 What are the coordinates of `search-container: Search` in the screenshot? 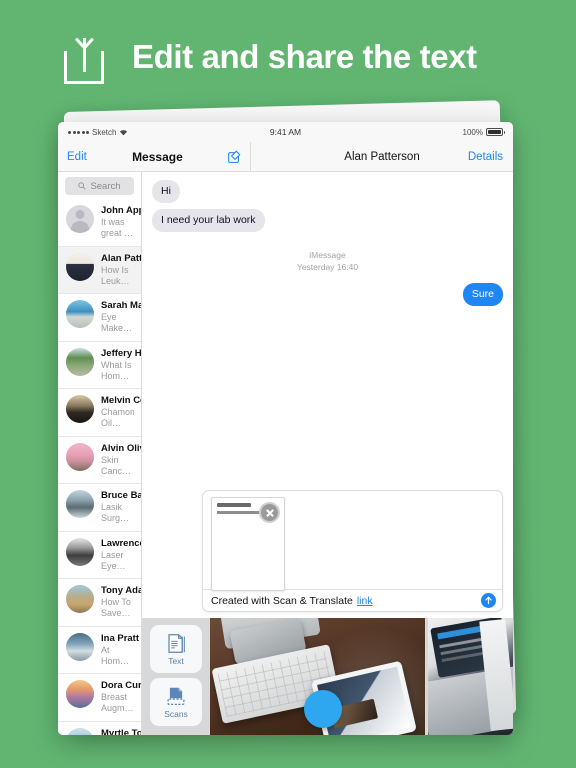 It's located at (99, 185).